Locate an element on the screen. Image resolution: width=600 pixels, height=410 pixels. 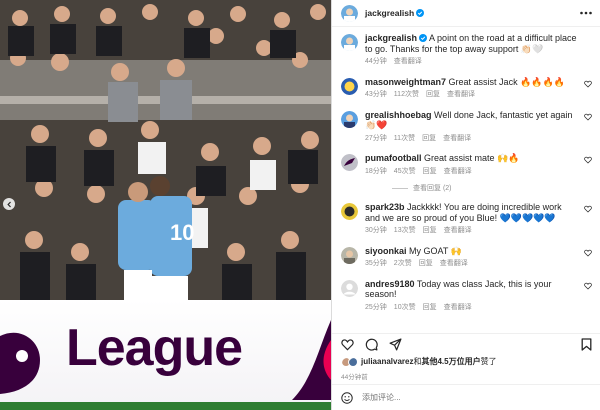
comment-input is located at coordinates (462, 397).